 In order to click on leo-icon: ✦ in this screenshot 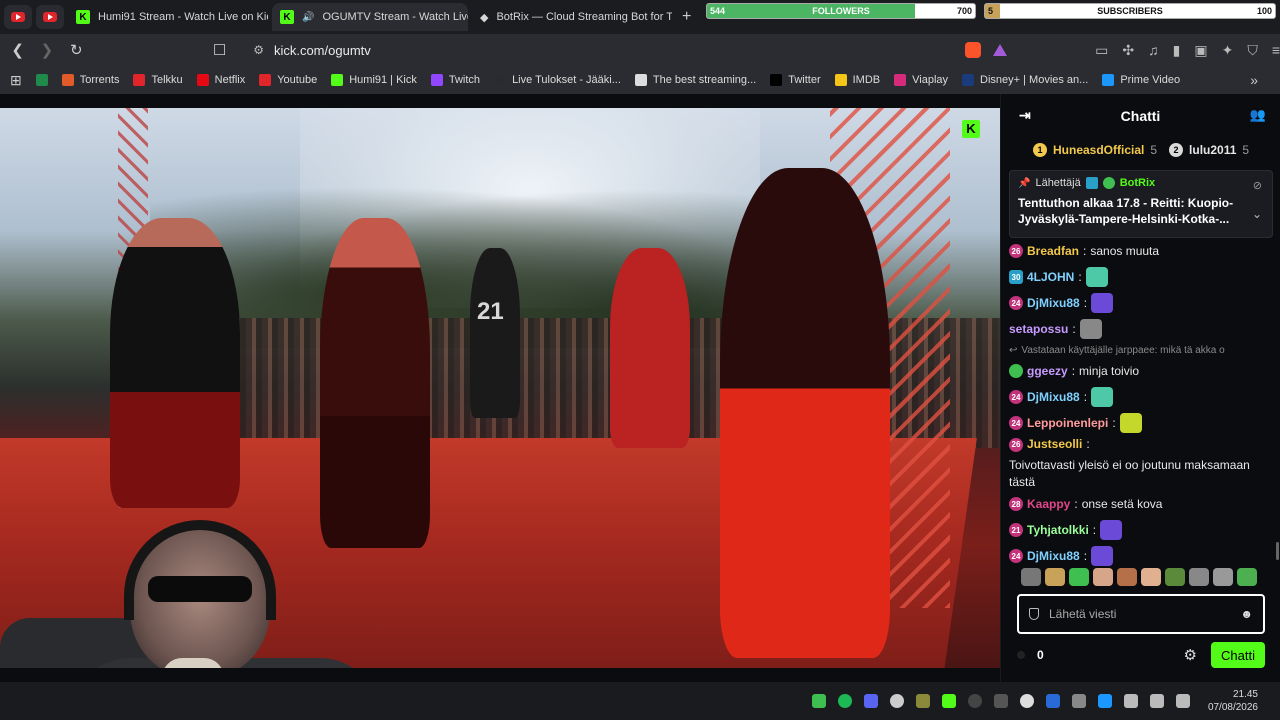, I will do `click(1228, 50)`.